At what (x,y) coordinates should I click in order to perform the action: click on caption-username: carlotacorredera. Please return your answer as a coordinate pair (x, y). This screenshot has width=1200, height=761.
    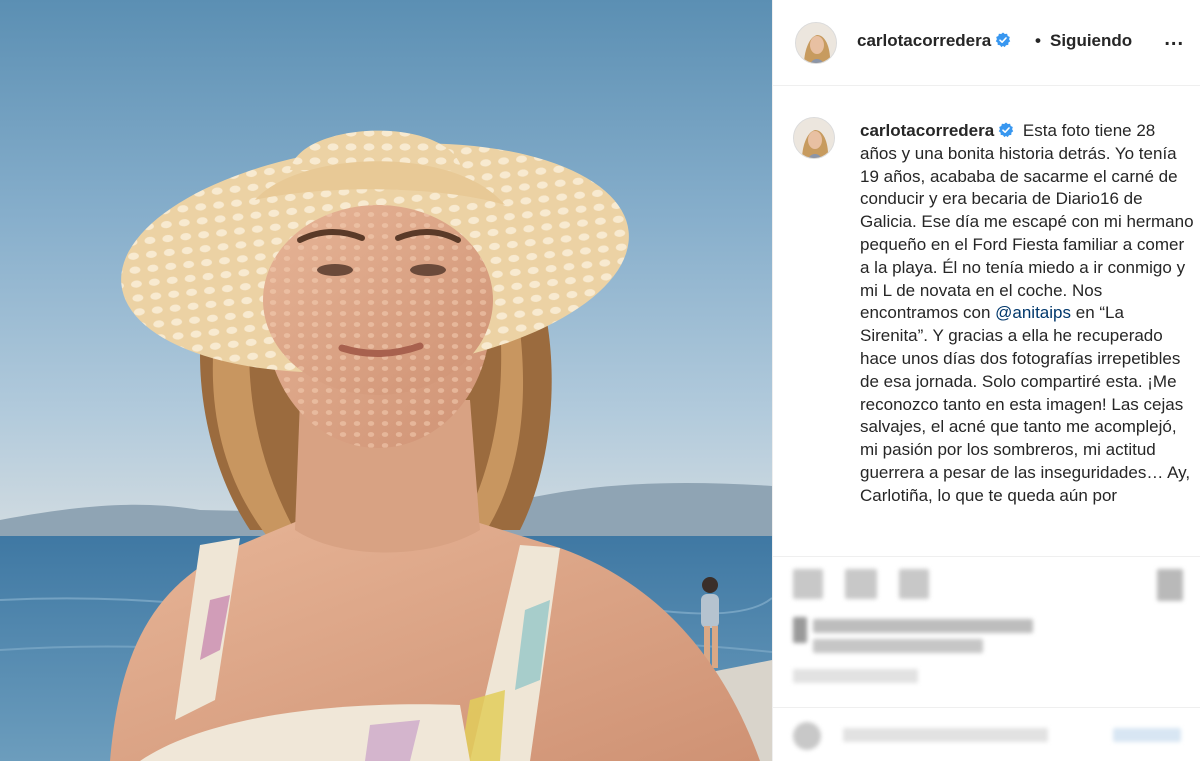
    Looking at the image, I should click on (937, 130).